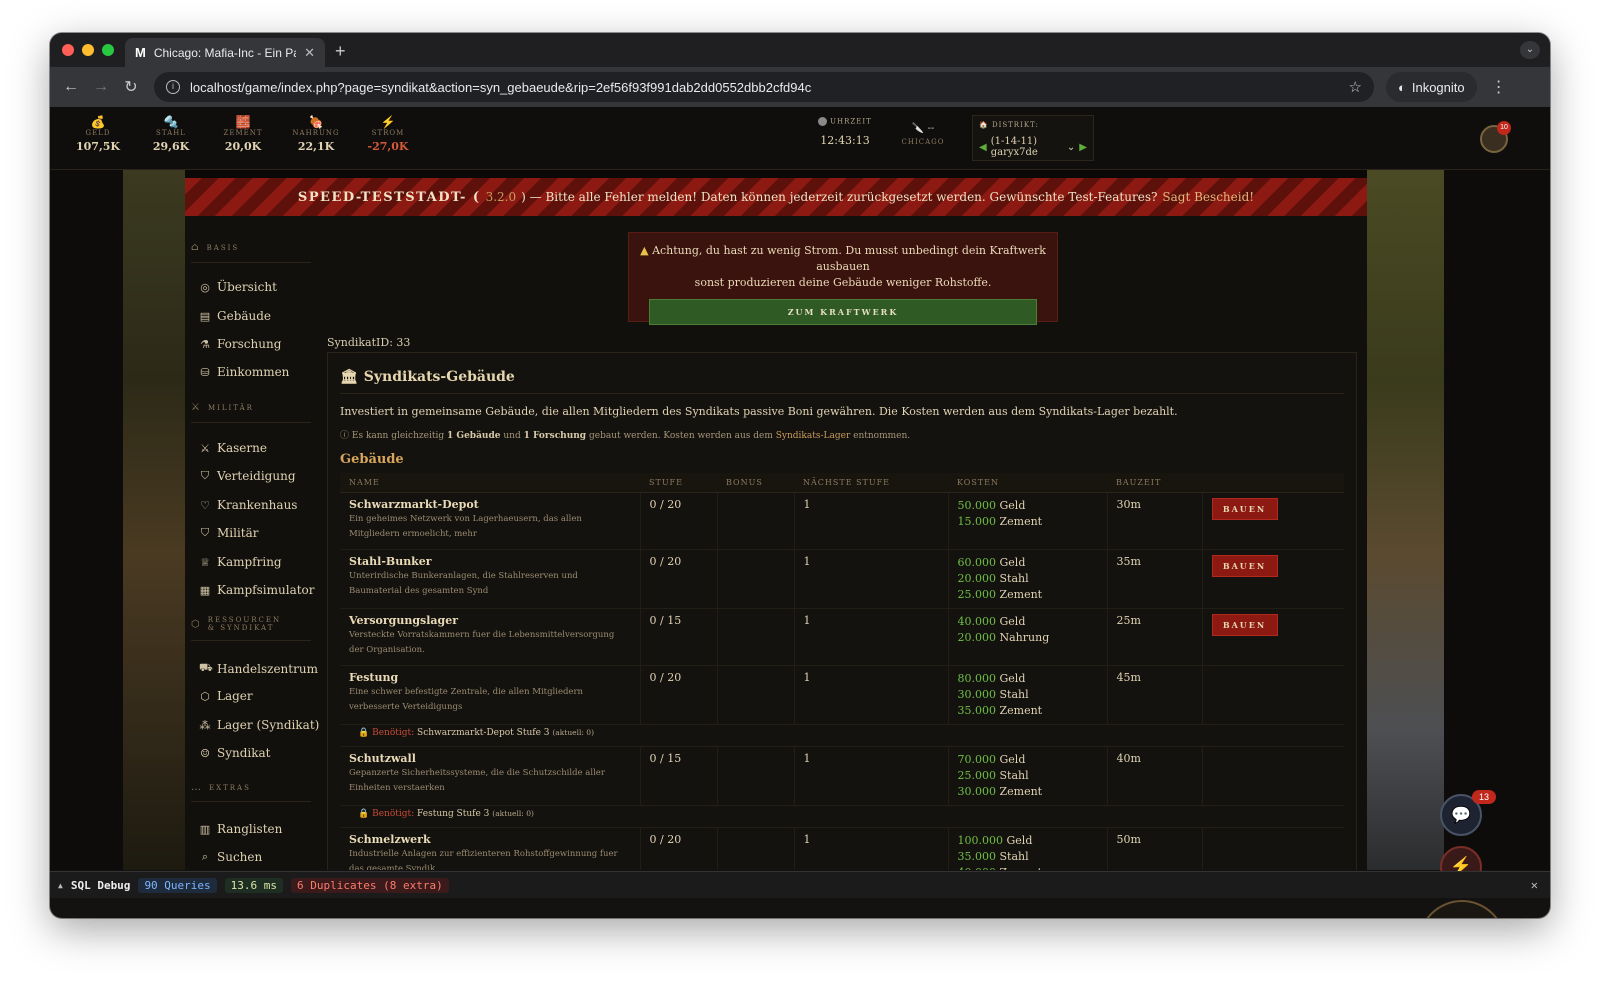 The image size is (1600, 984). What do you see at coordinates (88, 50) in the screenshot?
I see `minimize-window-button` at bounding box center [88, 50].